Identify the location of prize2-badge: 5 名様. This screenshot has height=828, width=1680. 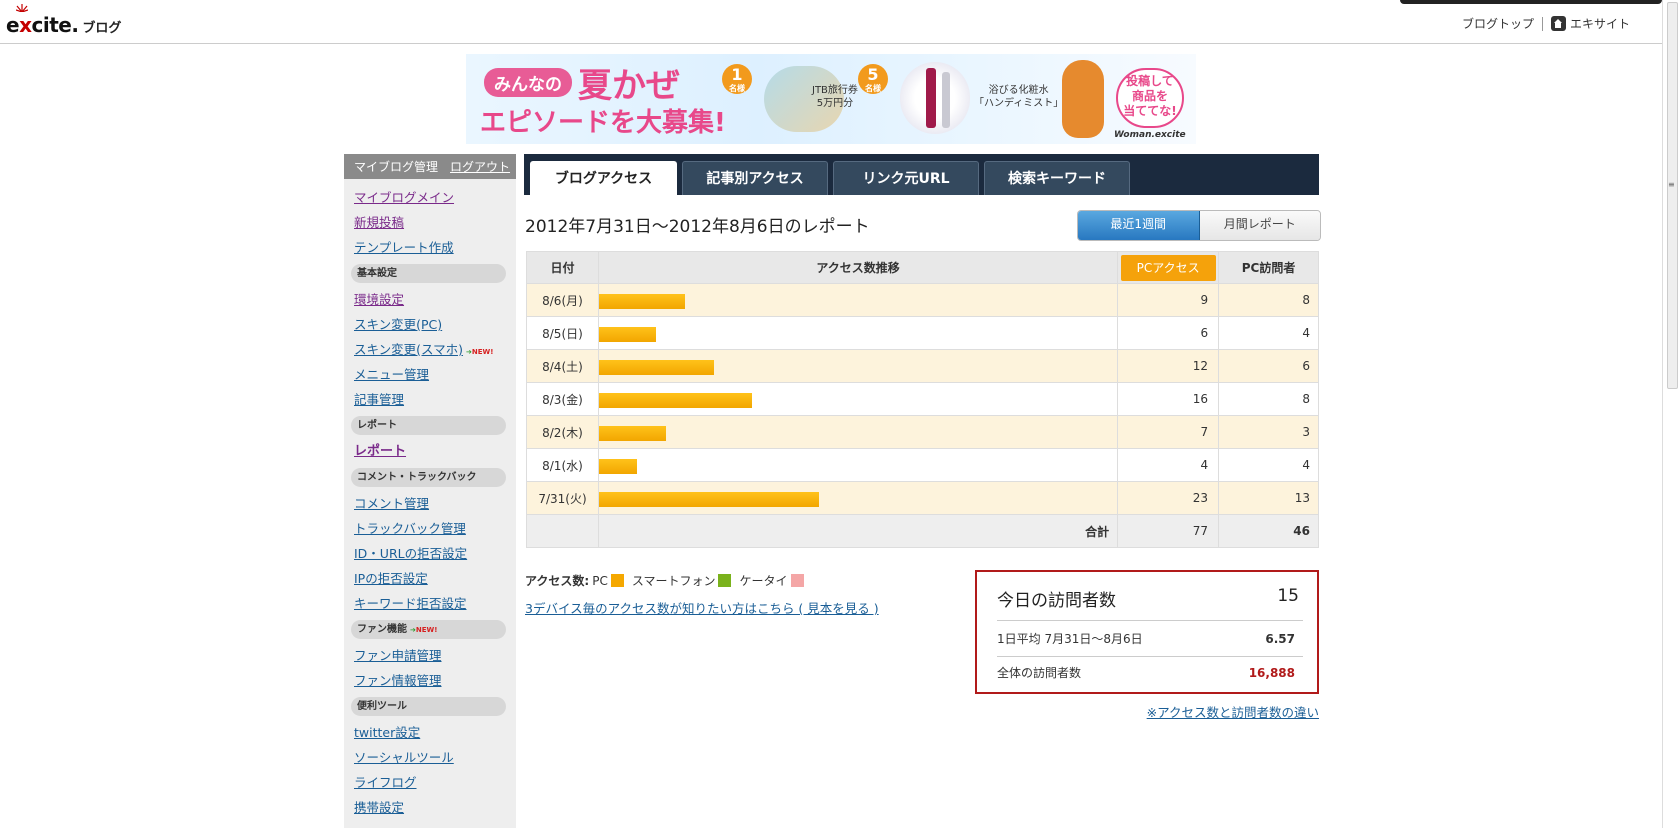
(873, 79).